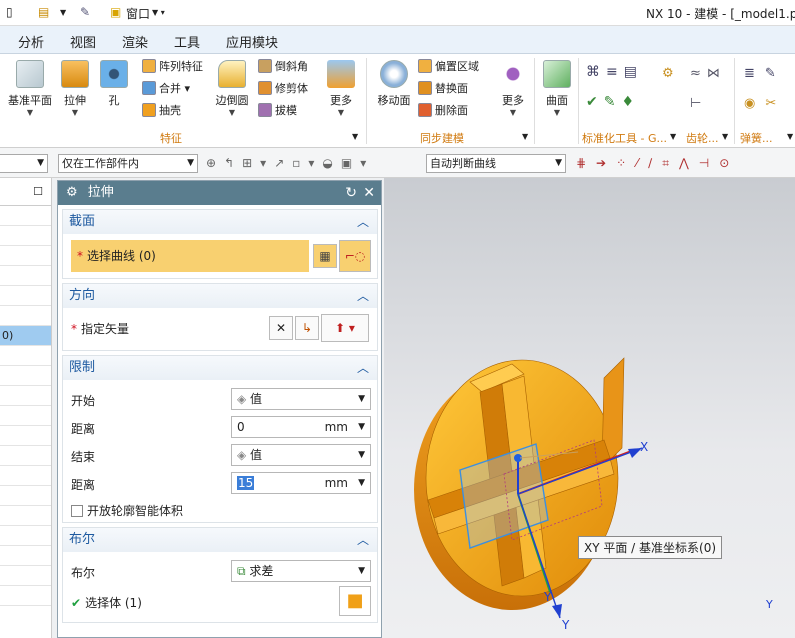  What do you see at coordinates (325, 256) in the screenshot?
I see `curve-rule-icon: ▦` at bounding box center [325, 256].